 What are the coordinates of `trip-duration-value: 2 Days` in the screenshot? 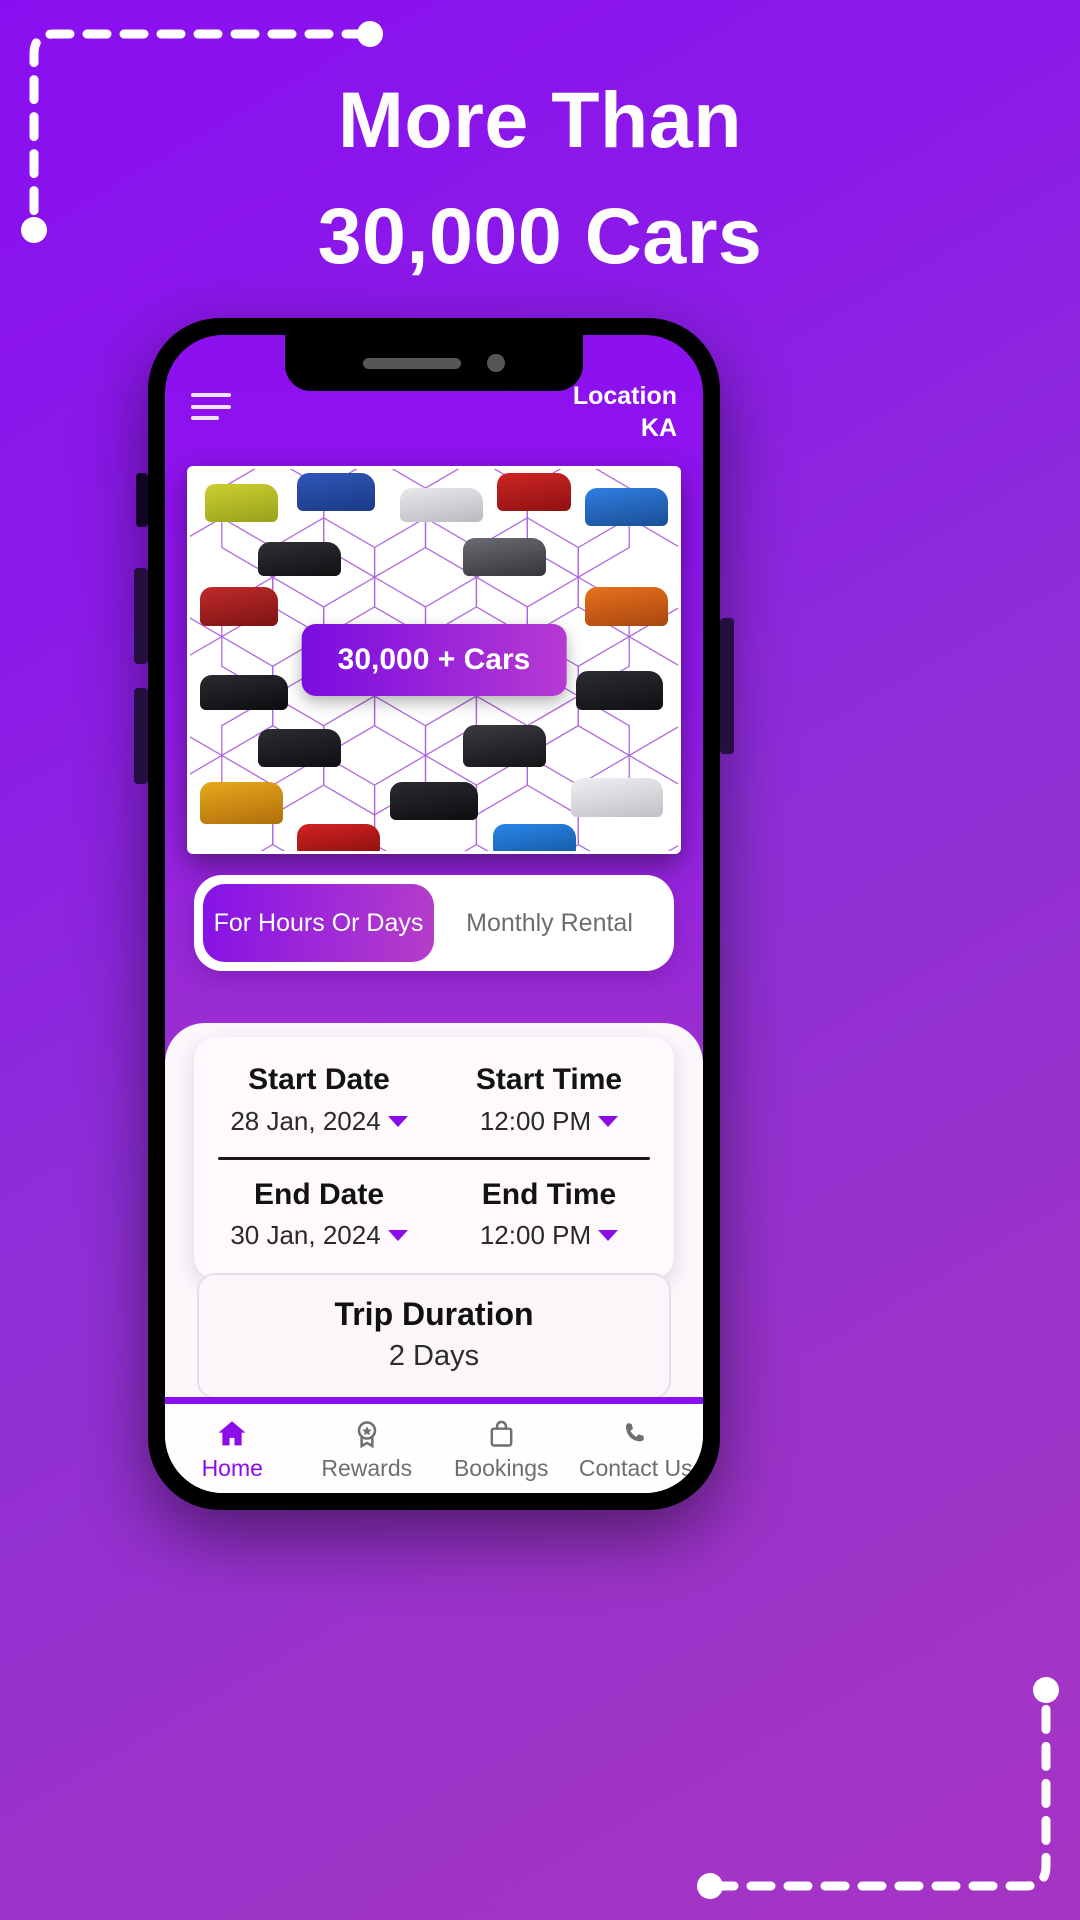 It's located at (434, 1356).